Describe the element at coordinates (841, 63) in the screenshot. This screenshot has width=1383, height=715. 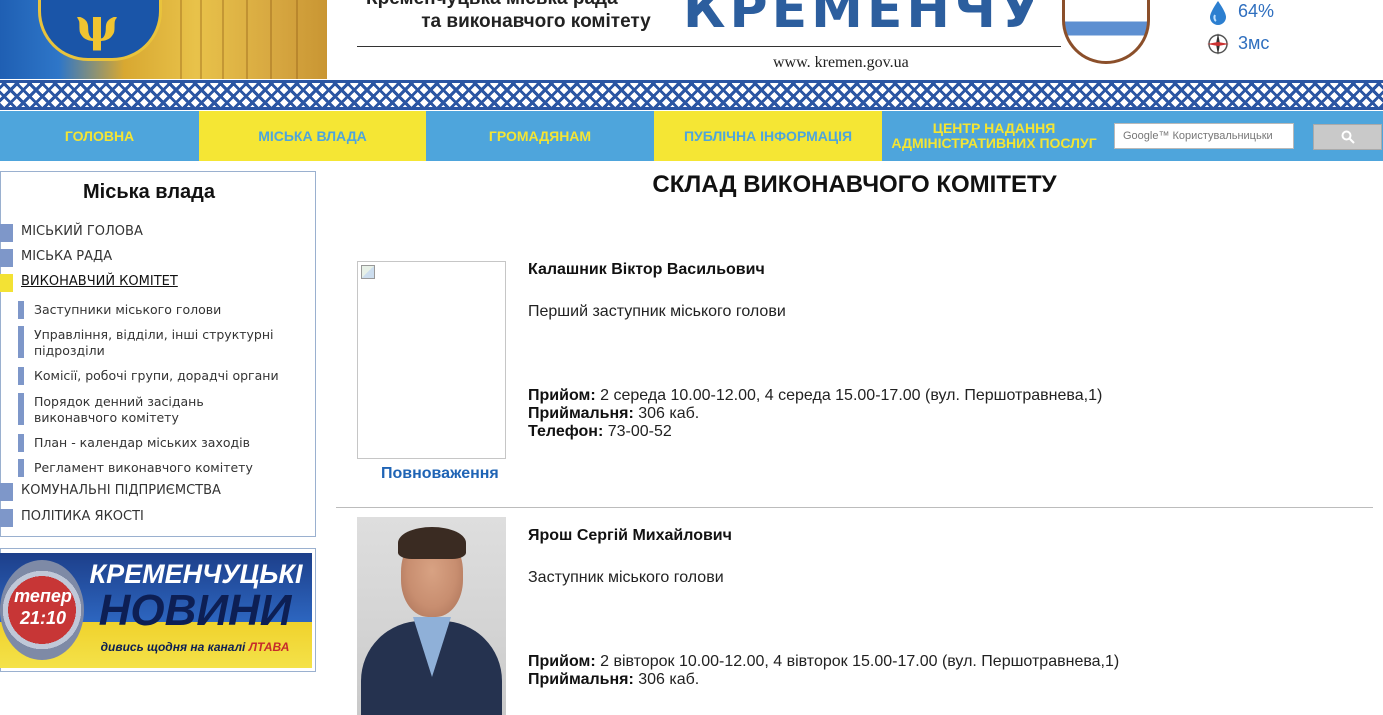
I see `site-url: www. kremen.gov.ua` at that location.